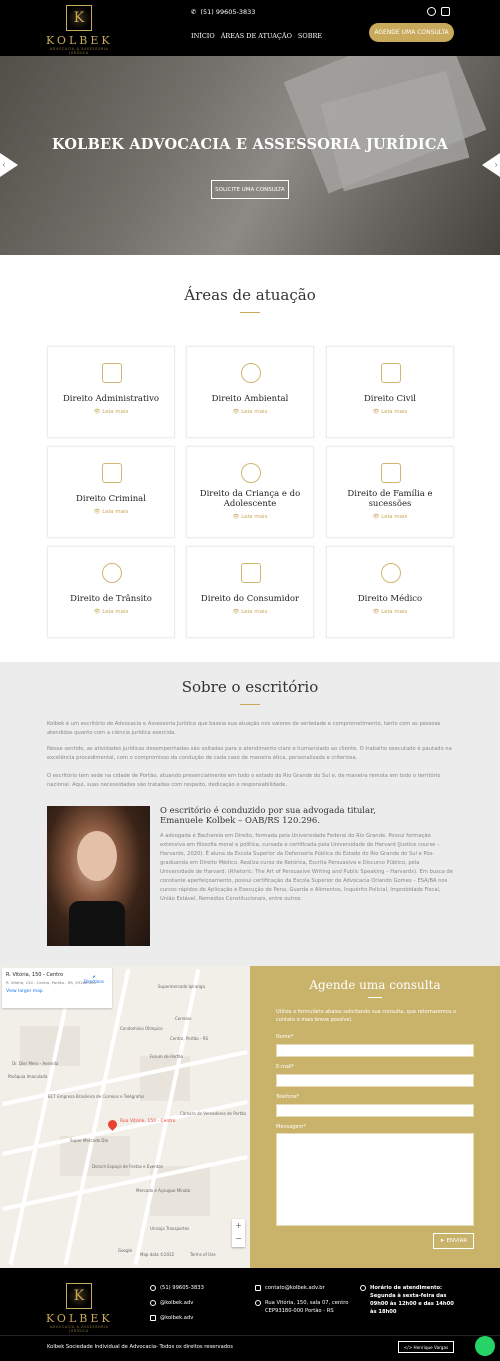  Describe the element at coordinates (250, 599) in the screenshot. I see `area-card-title: Direito do Consumidor` at that location.